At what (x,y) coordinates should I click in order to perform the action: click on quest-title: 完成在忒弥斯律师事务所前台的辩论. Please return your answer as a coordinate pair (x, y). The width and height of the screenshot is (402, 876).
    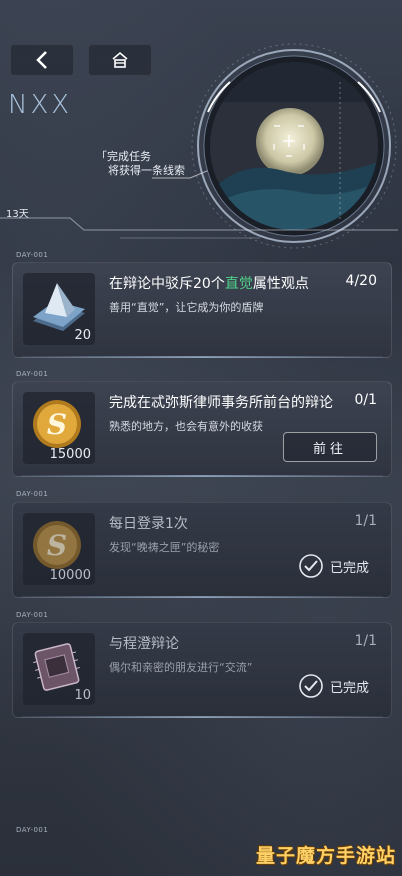
    Looking at the image, I should click on (221, 403).